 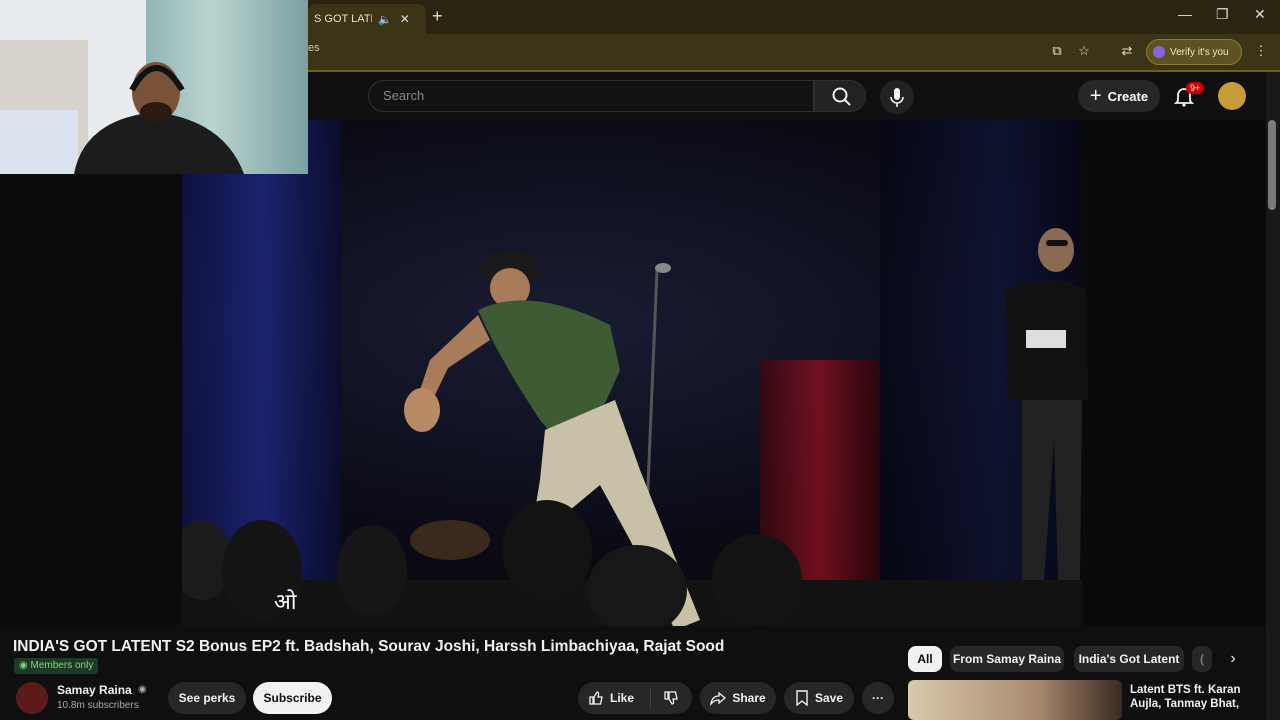 What do you see at coordinates (1232, 96) in the screenshot?
I see `account-avatar` at bounding box center [1232, 96].